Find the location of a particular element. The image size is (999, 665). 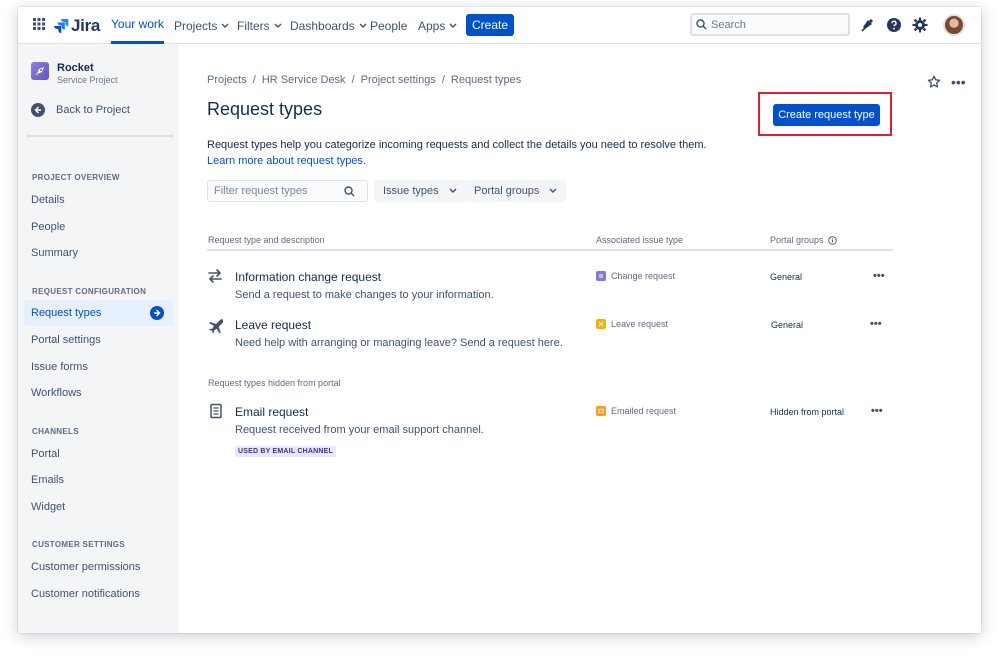

section-project-overview: PROJECT OVERVIEW is located at coordinates (76, 177).